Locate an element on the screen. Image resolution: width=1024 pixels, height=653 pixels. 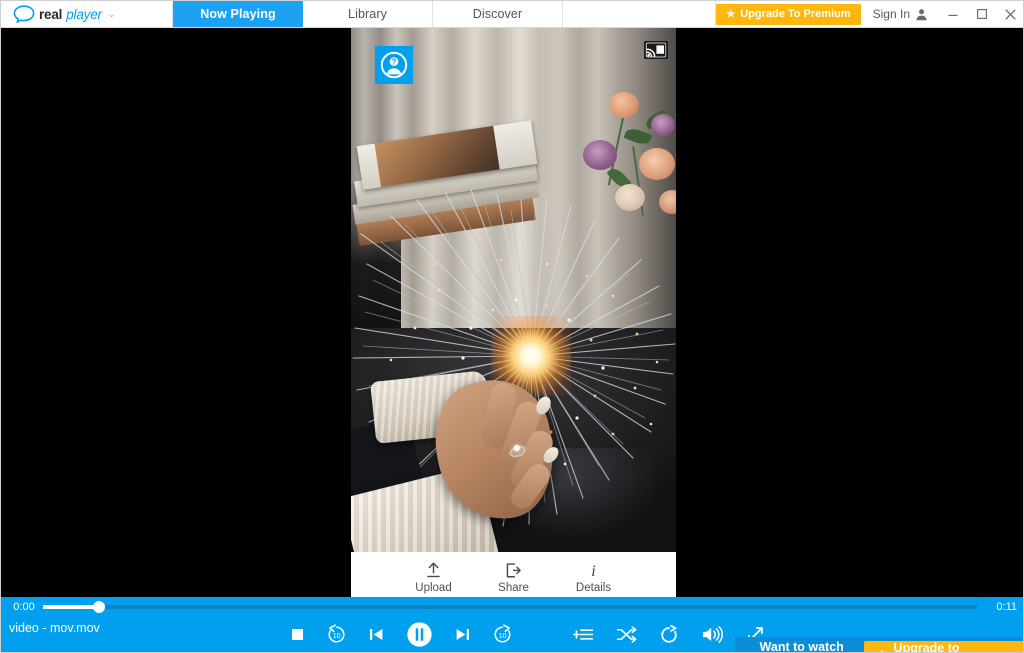
avatar-question-icon: ? is located at coordinates (394, 65).